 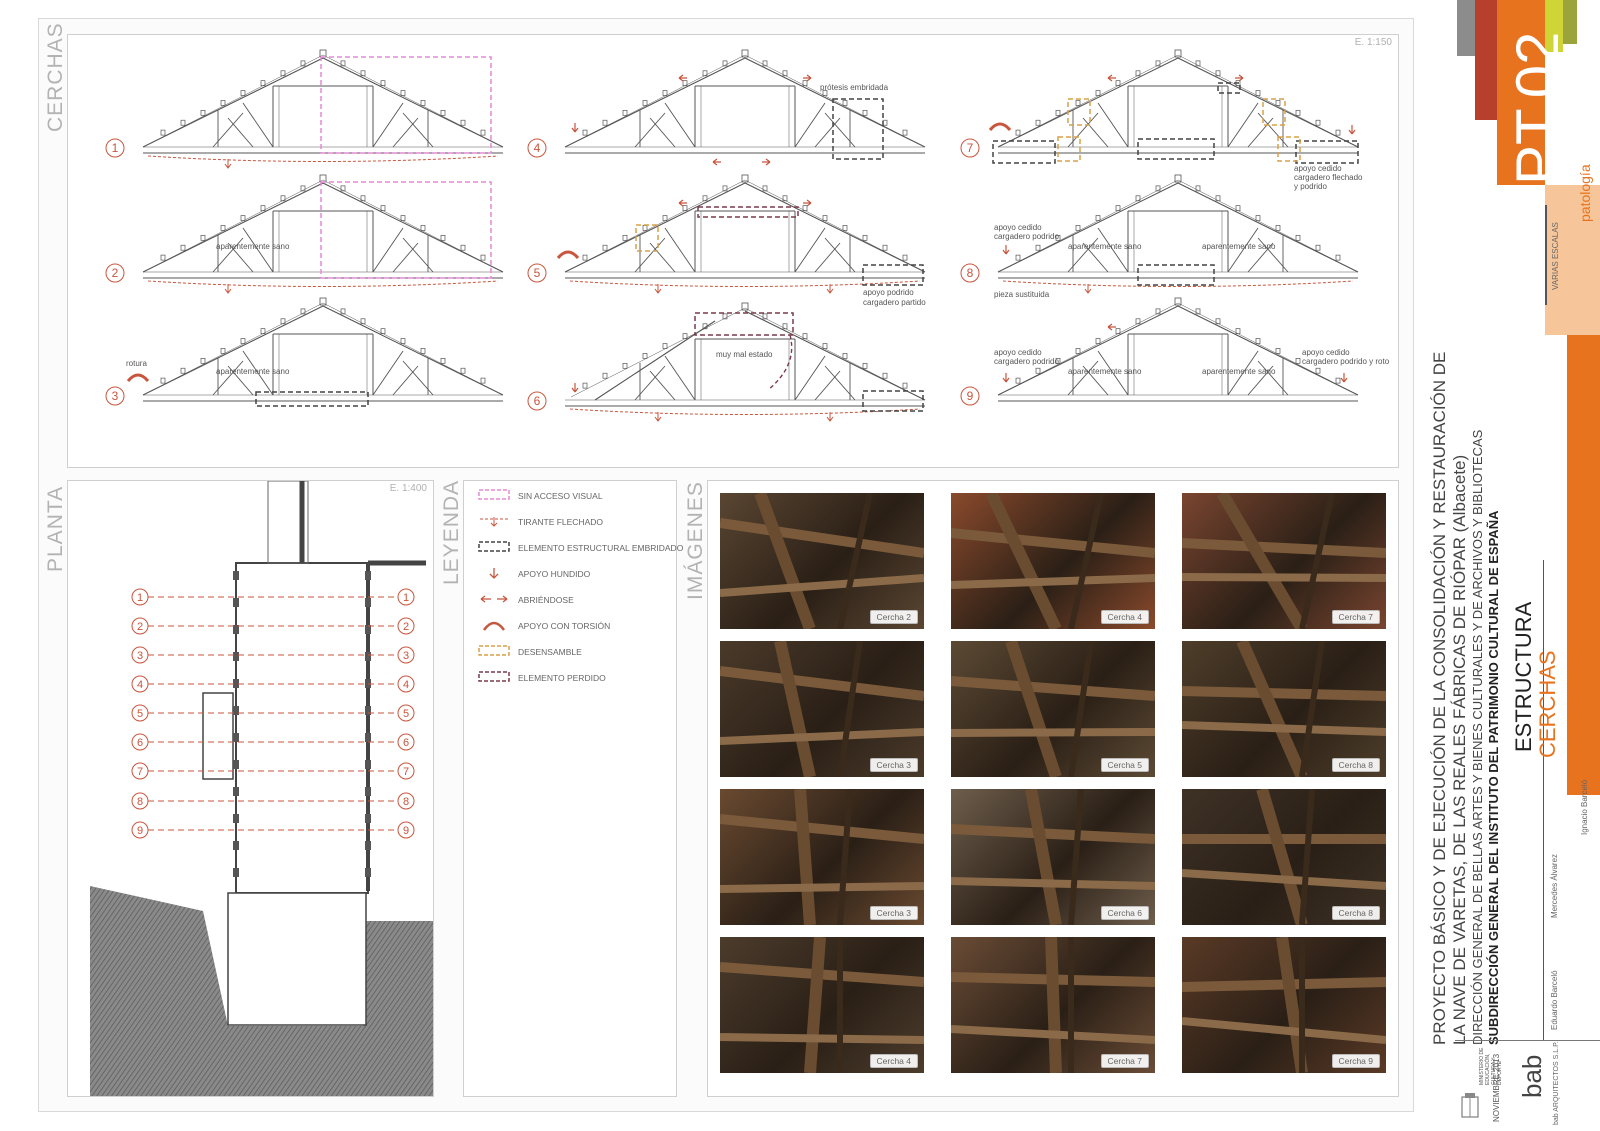 I want to click on legend-label: ABRIÉNDOSE, so click(x=546, y=600).